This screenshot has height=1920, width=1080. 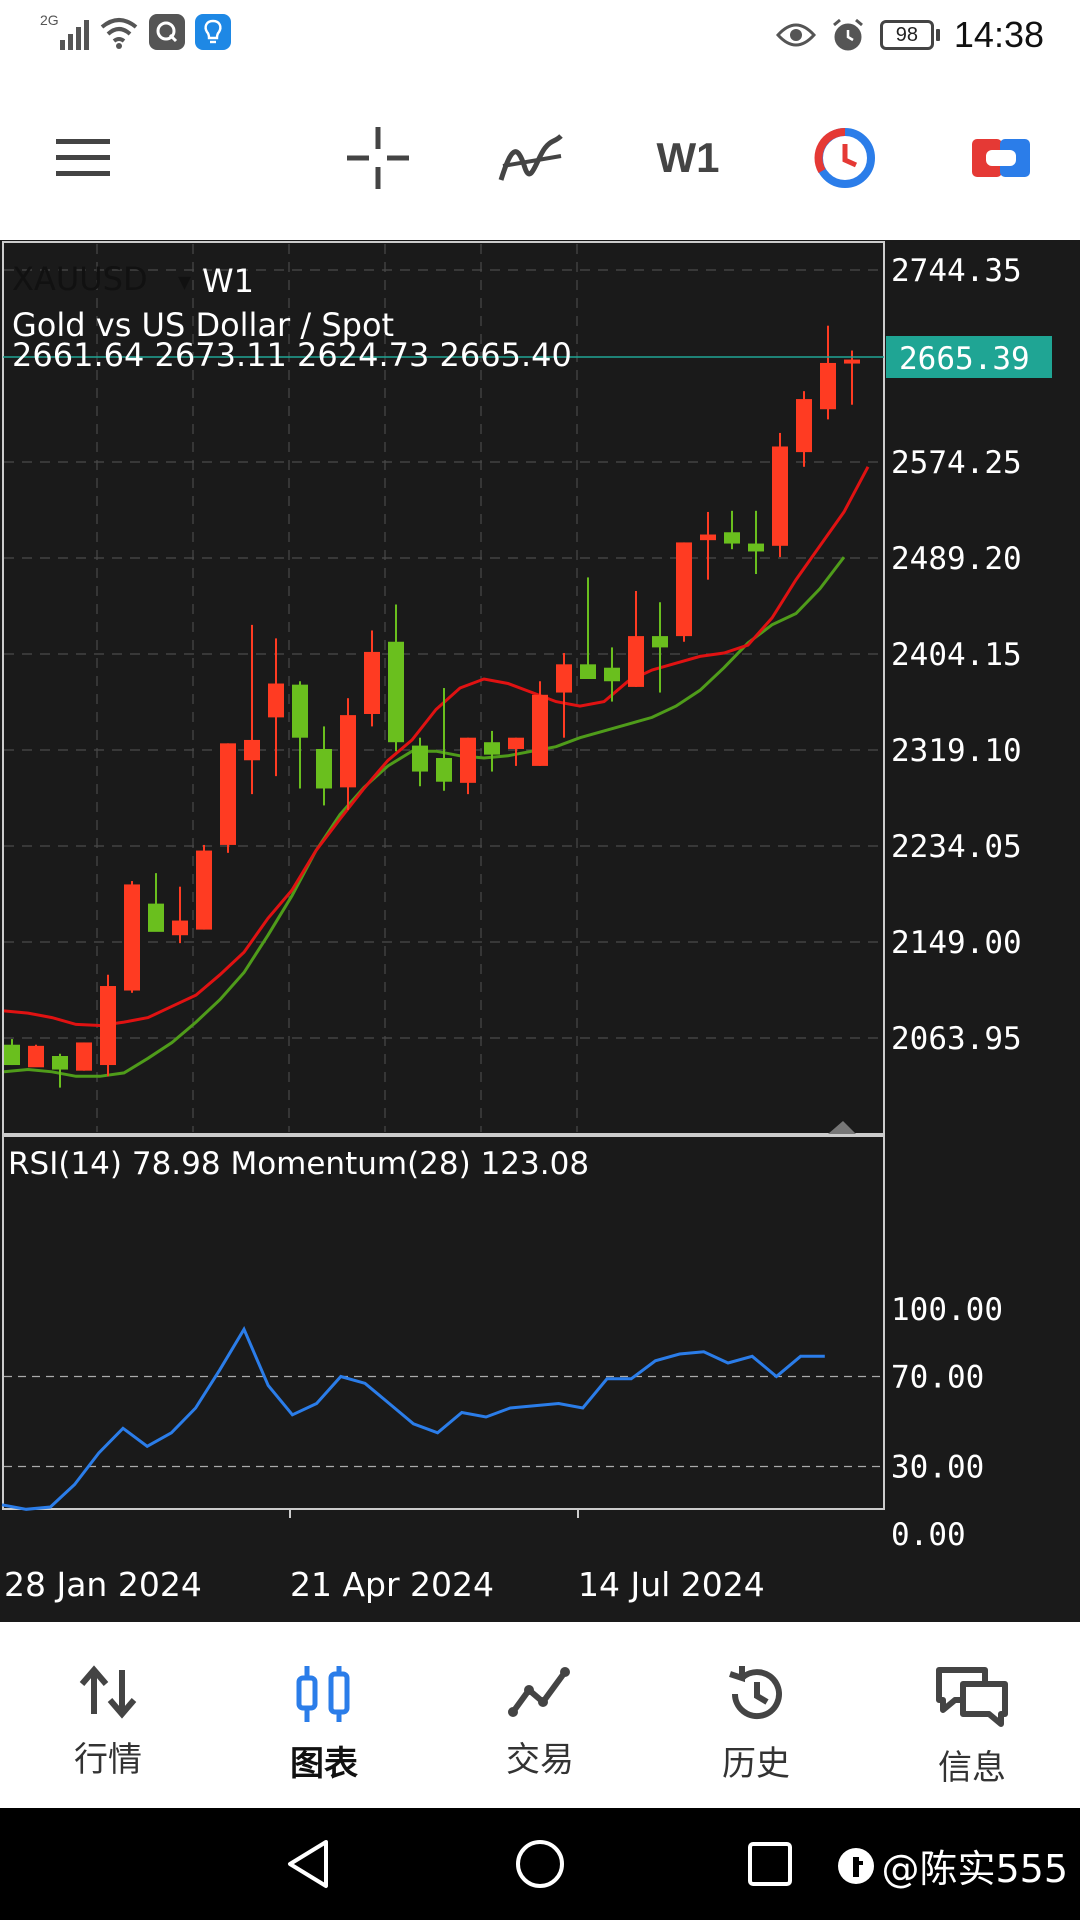 What do you see at coordinates (392, 1584) in the screenshot?
I see `date-axis-label: 21 Apr 2024` at bounding box center [392, 1584].